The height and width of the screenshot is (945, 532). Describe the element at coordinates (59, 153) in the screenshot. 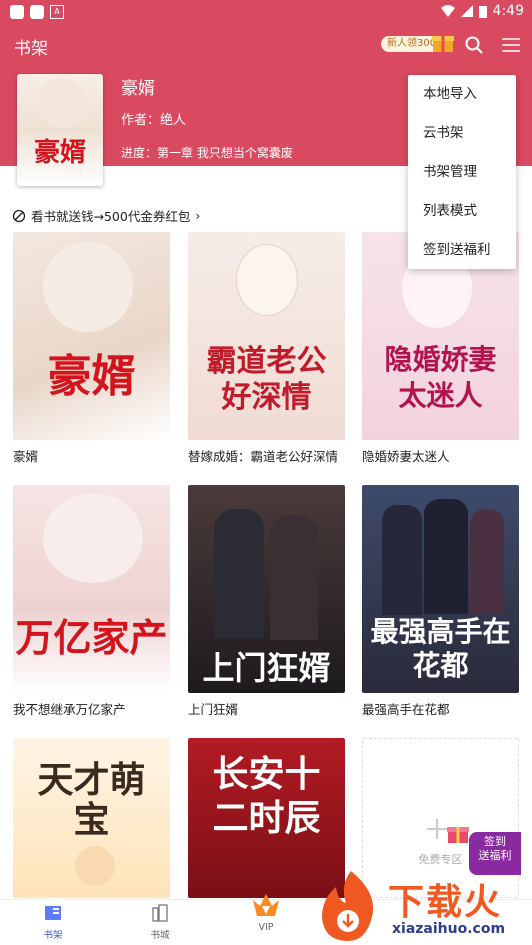

I see `hero-cover-title: 豪婿` at that location.